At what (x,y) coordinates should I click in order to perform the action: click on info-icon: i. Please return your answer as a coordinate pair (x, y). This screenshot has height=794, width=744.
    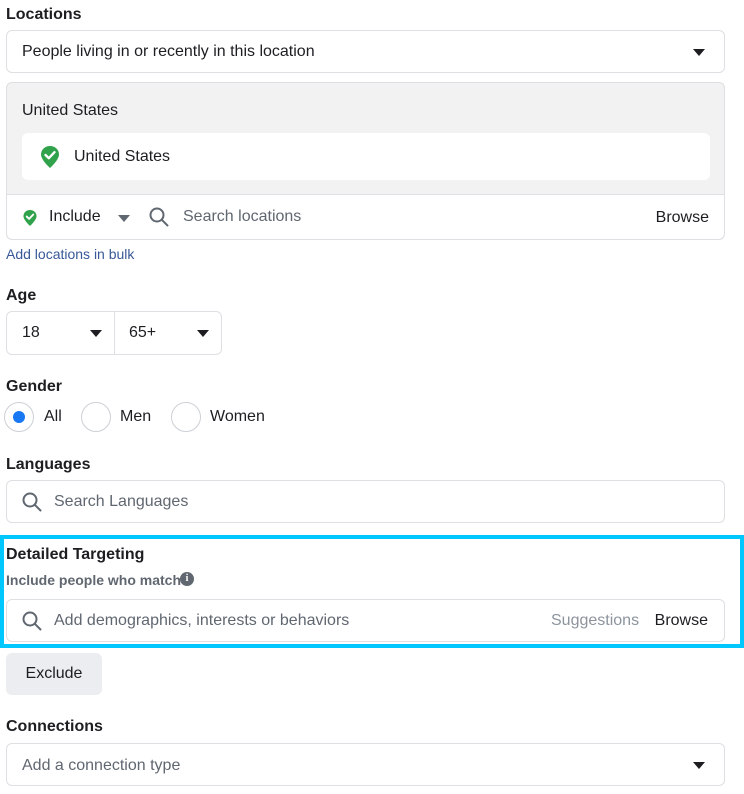
    Looking at the image, I should click on (187, 579).